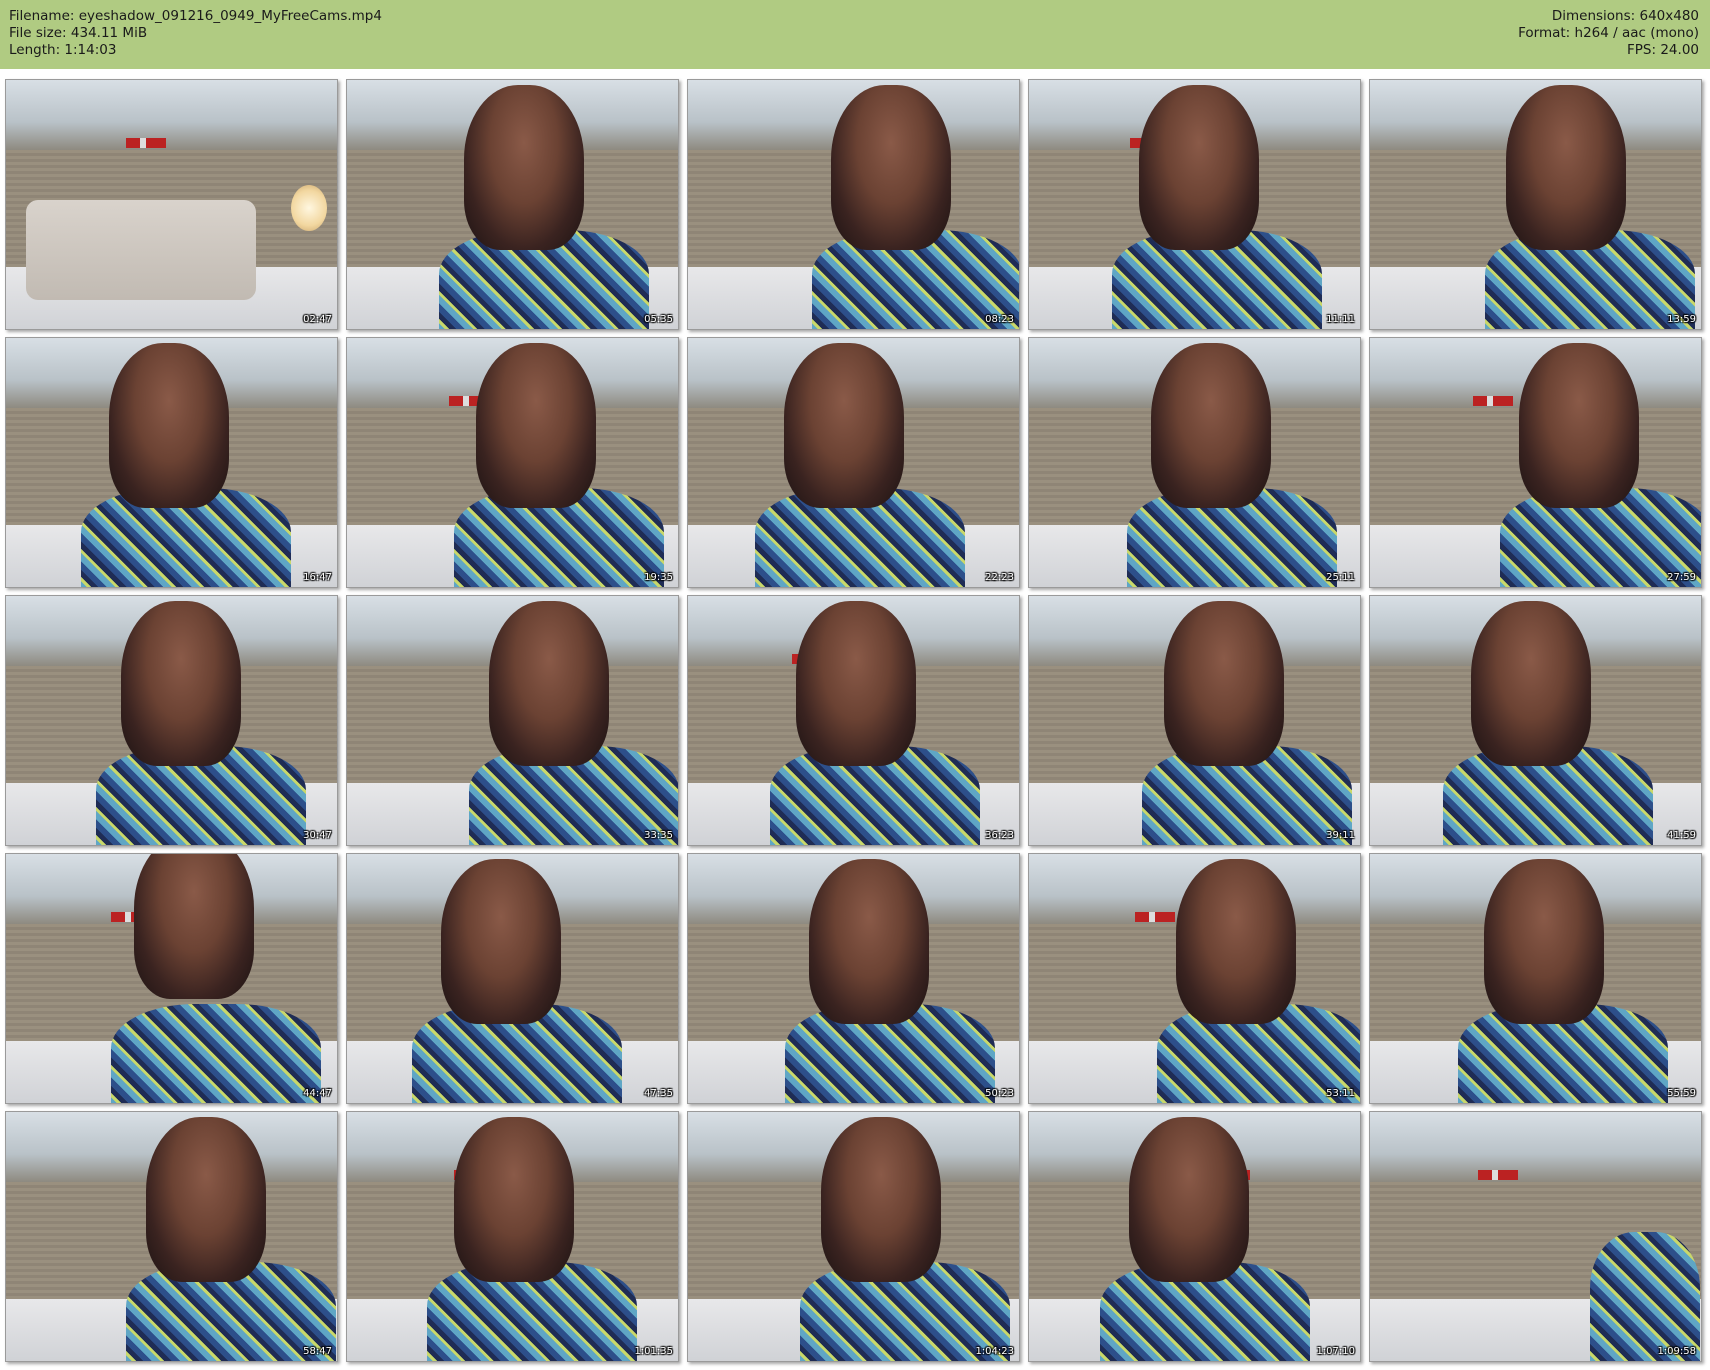 The height and width of the screenshot is (1370, 1710). I want to click on timestamp-label: 1:04:23, so click(994, 1351).